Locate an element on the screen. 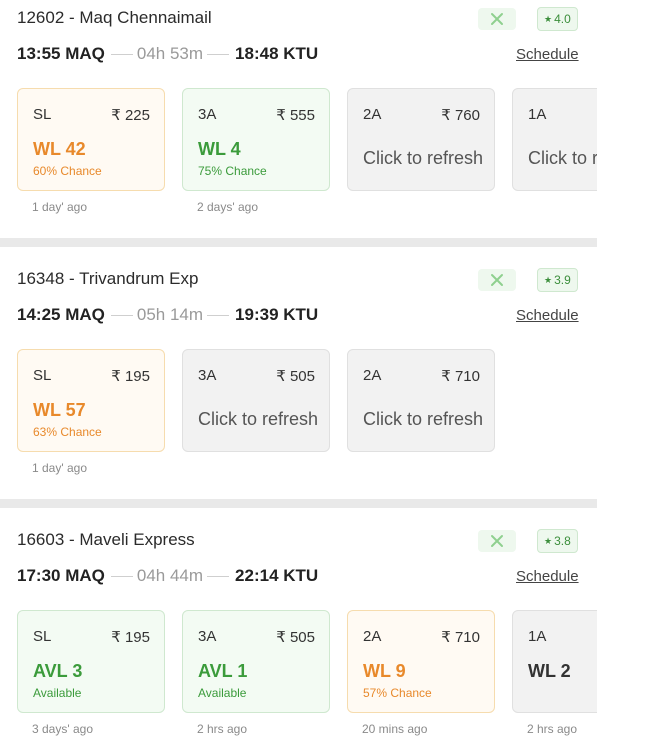  class-card-3a: 3A ₹ 555 WL 4 75% Chance is located at coordinates (256, 139).